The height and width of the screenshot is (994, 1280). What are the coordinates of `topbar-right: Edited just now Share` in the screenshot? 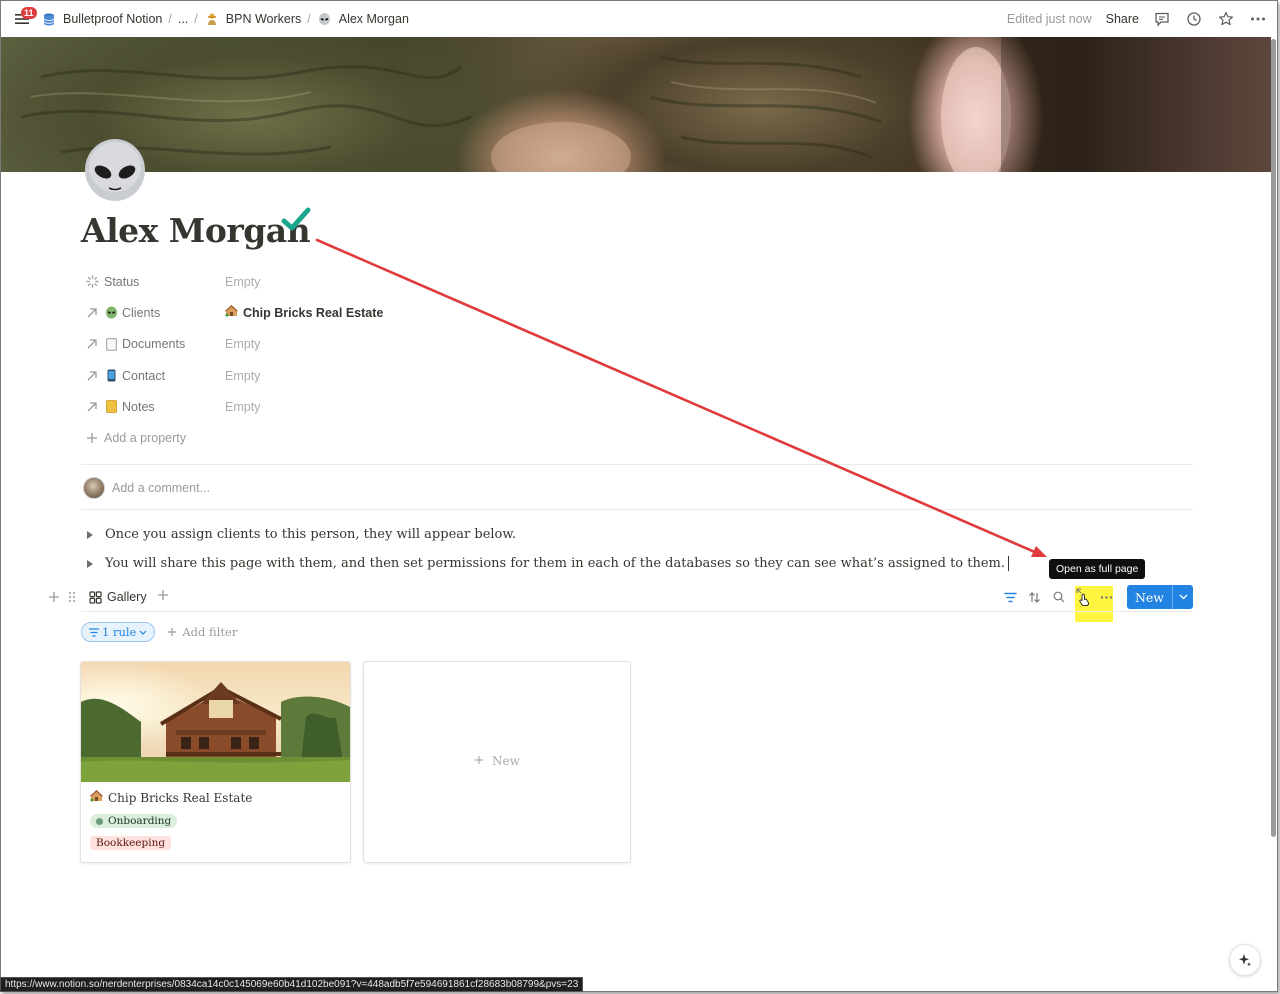 It's located at (1137, 19).